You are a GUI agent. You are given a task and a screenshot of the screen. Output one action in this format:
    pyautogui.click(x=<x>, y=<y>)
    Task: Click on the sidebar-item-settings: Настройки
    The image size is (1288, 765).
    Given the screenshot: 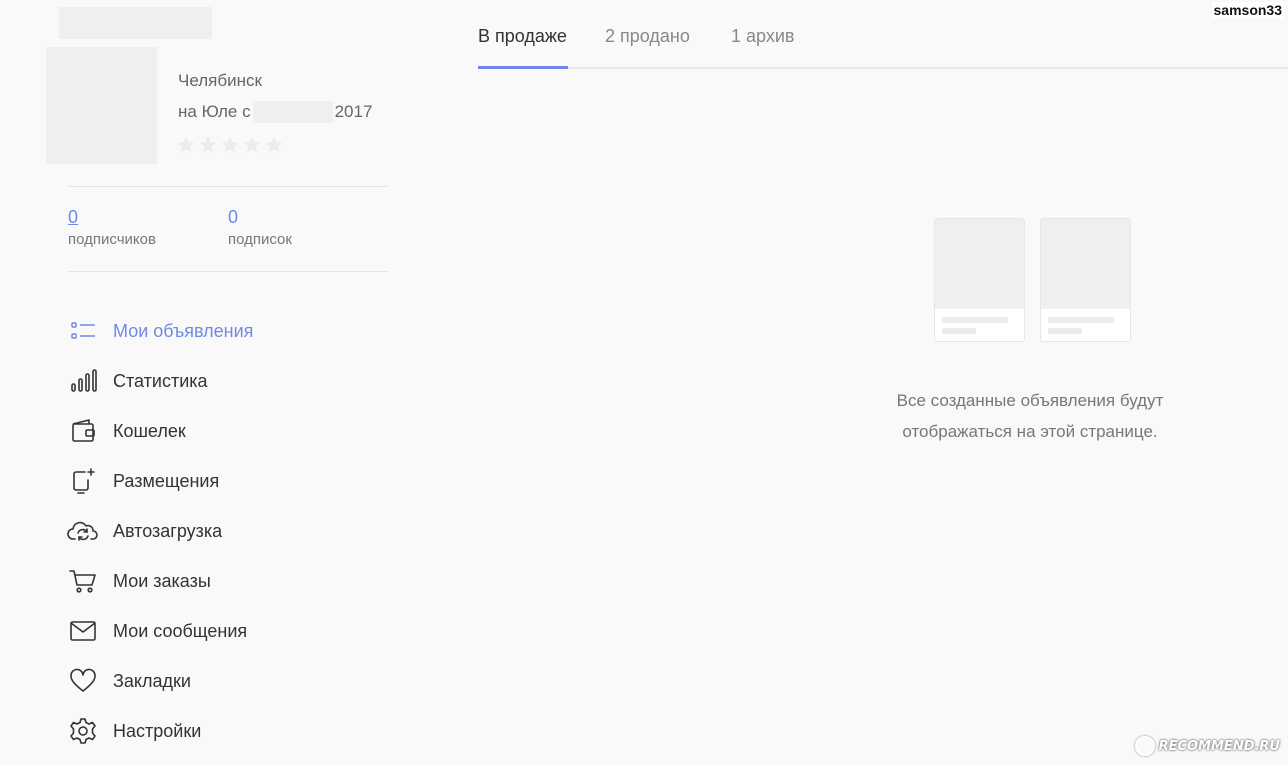 What is the action you would take?
    pyautogui.click(x=159, y=731)
    